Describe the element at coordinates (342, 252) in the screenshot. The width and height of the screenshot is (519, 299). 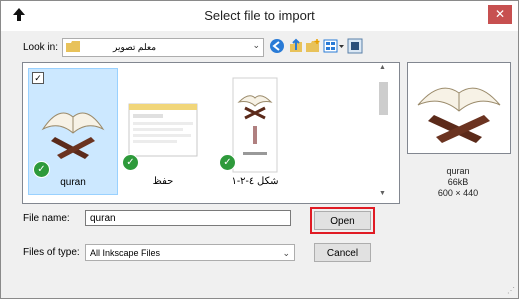
I see `cancel-button: Cancel` at that location.